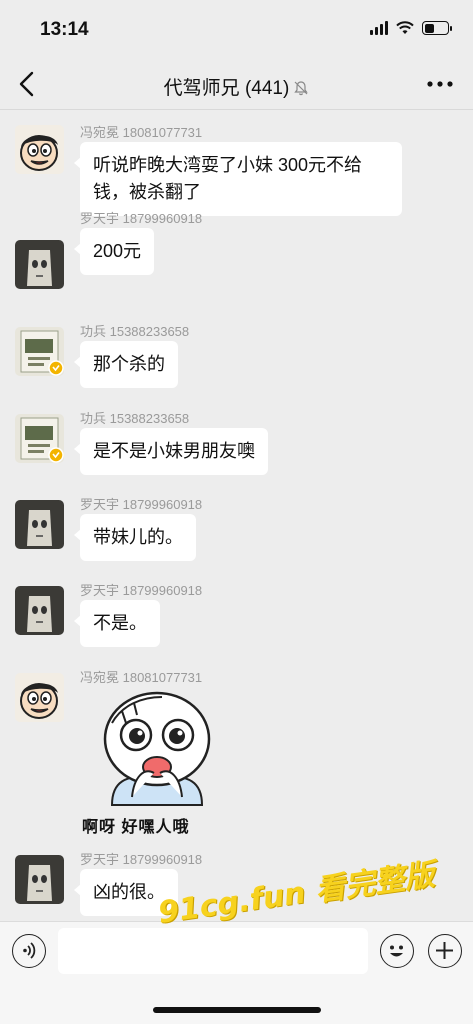  I want to click on mute-icon, so click(301, 88).